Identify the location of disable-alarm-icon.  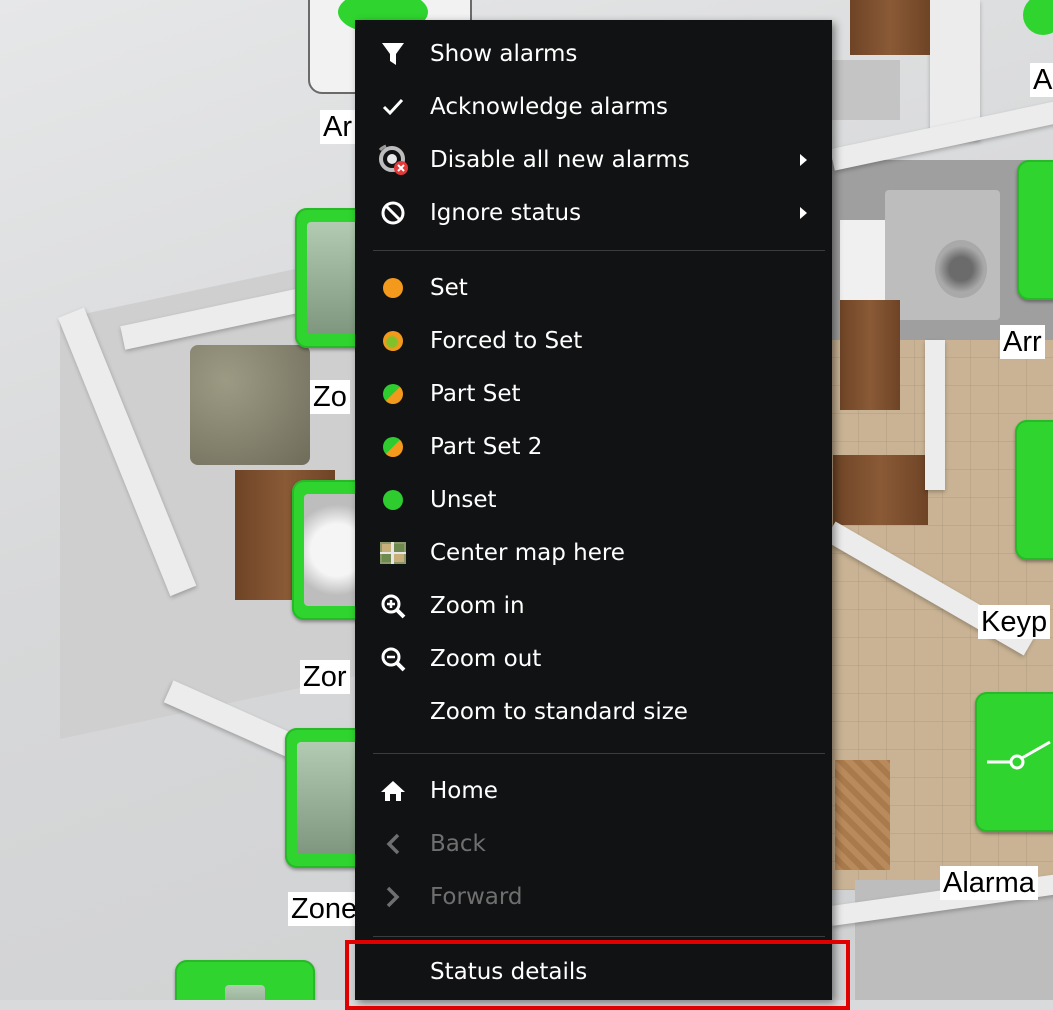
(392, 160).